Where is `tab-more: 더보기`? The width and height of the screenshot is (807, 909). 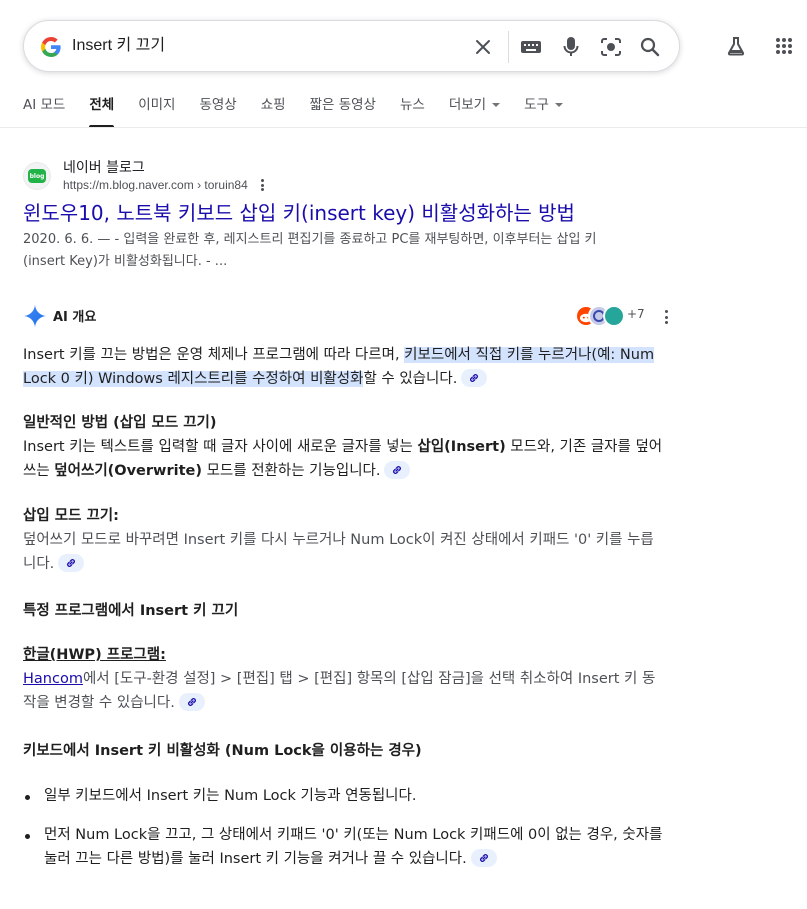
tab-more: 더보기 is located at coordinates (474, 110).